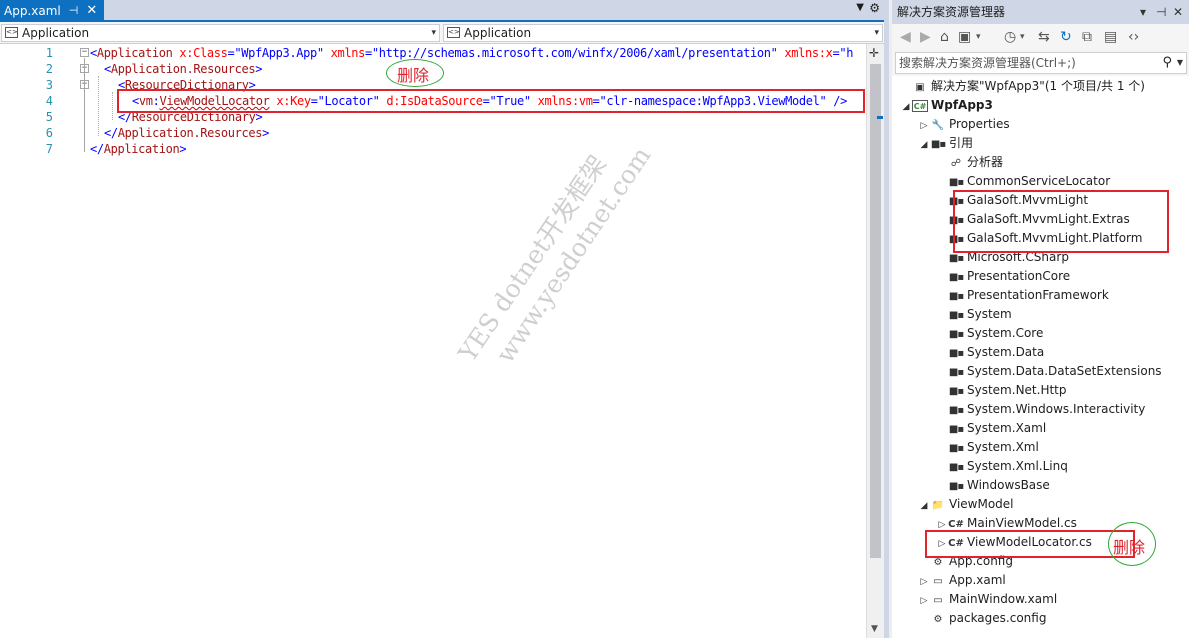  I want to click on tree-viewmodel-folder: ◢ 📁 ViewModel, so click(966, 504).